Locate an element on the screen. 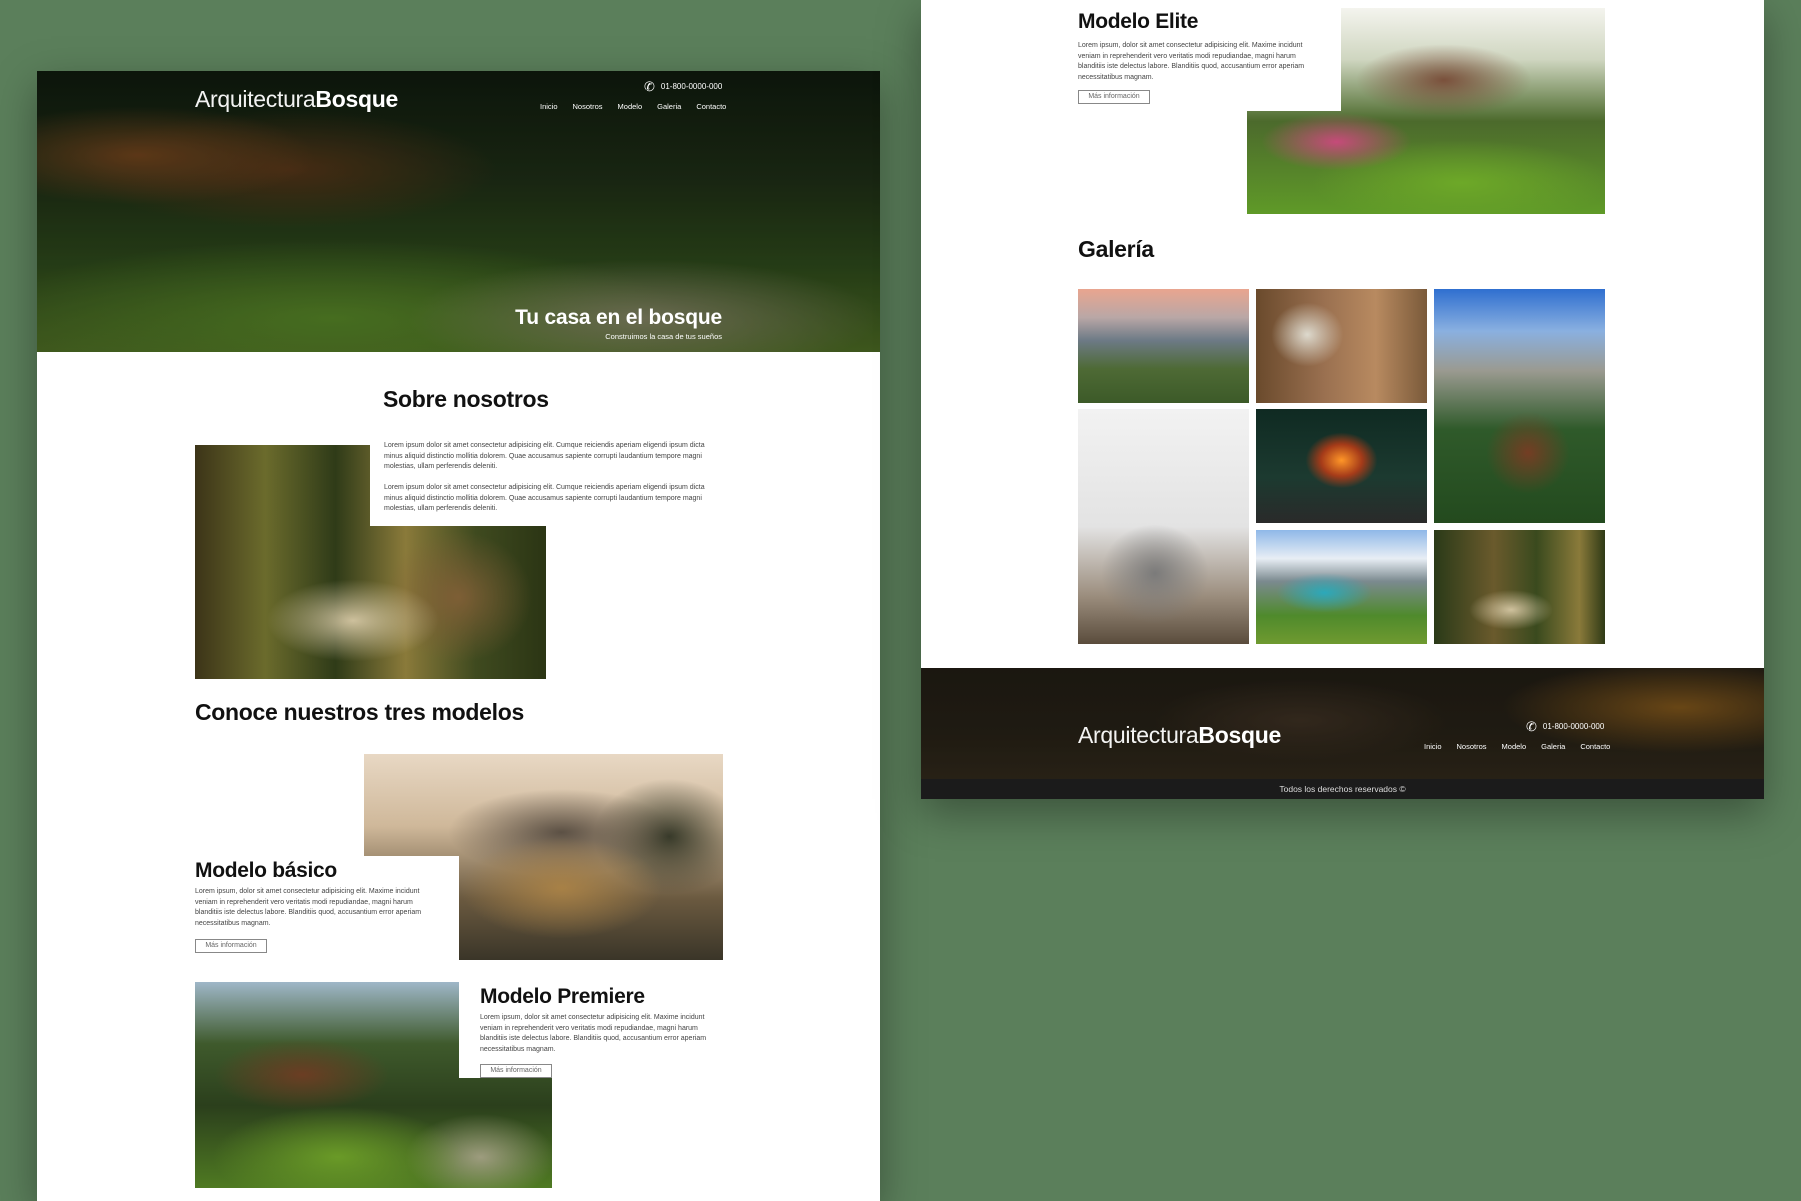  nav-item-modelo: Modelo is located at coordinates (630, 106).